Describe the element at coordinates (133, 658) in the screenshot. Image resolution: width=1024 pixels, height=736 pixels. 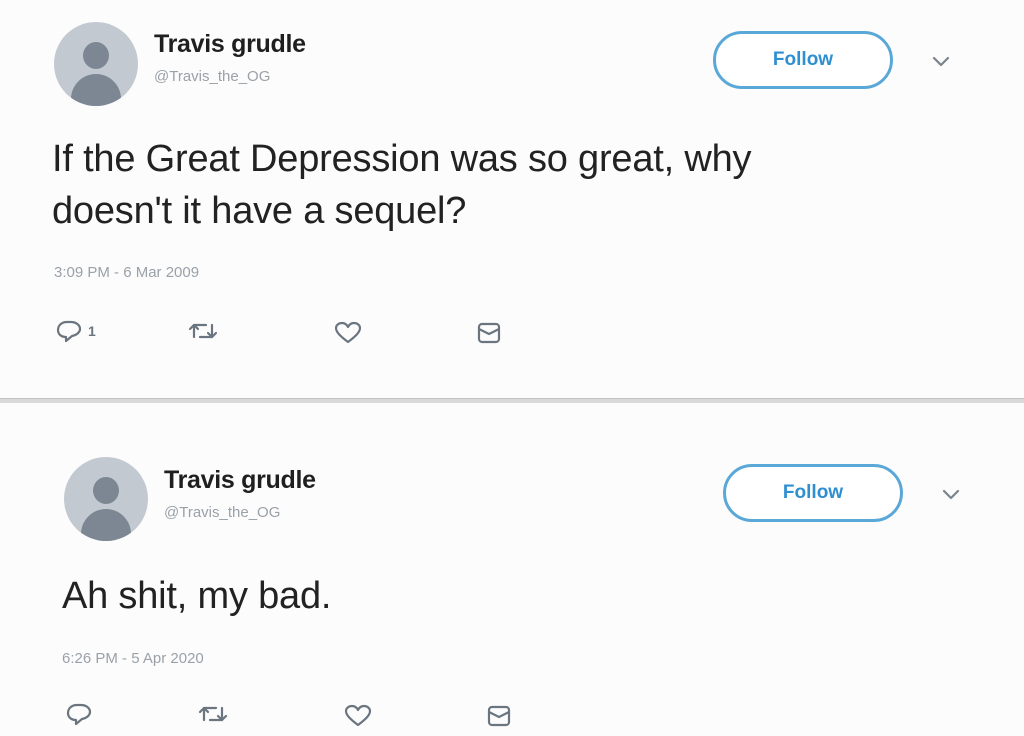
I see `tweet-timestamp: 6:26 PM - 5 Apr 2020` at that location.